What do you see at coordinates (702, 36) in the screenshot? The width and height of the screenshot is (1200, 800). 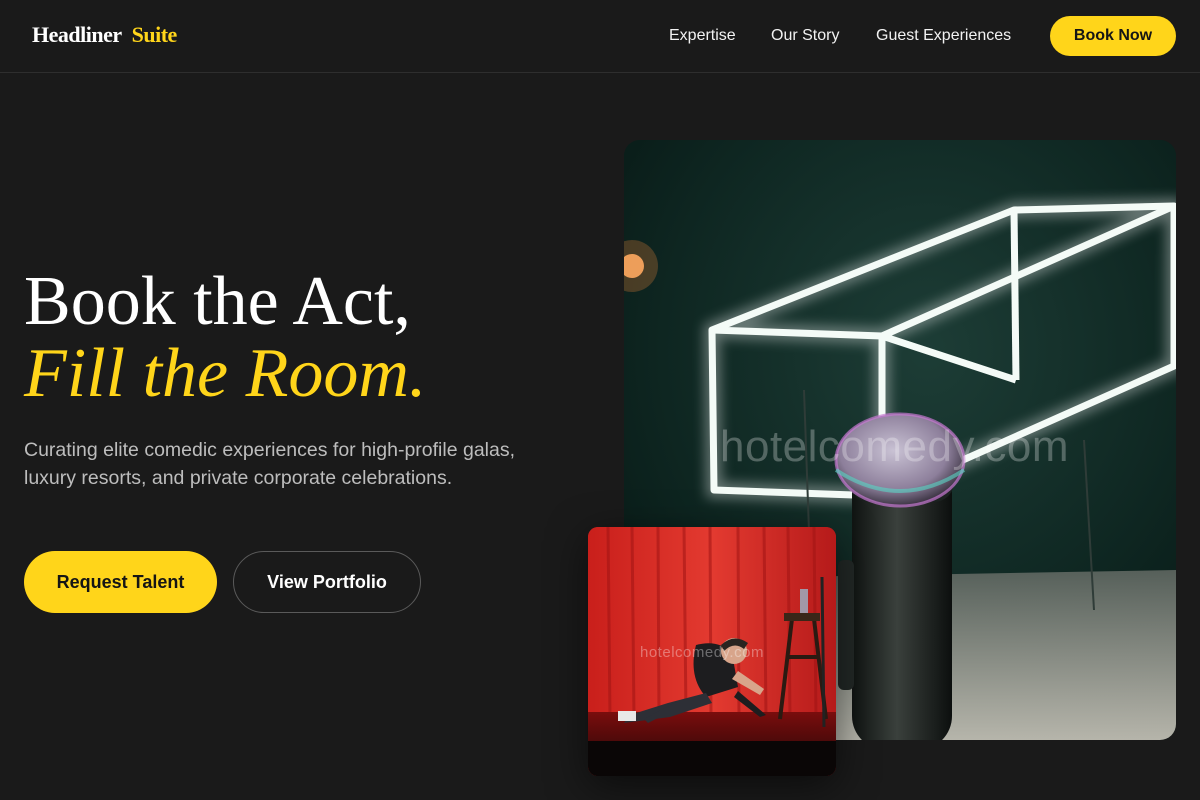 I see `nav-link-expertise: Expertise` at bounding box center [702, 36].